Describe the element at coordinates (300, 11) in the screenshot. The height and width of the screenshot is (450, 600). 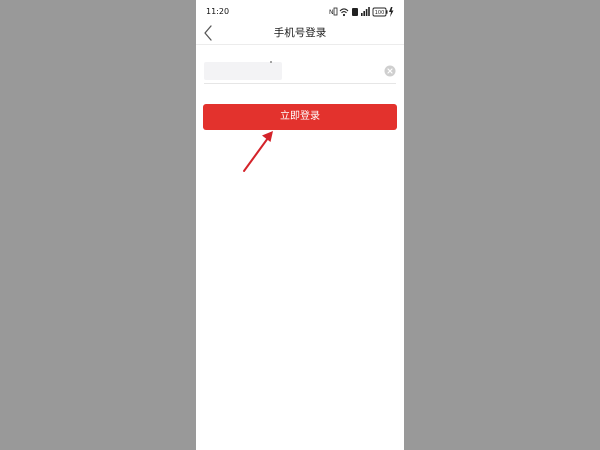
I see `status-bar: 11:20 N 100` at that location.